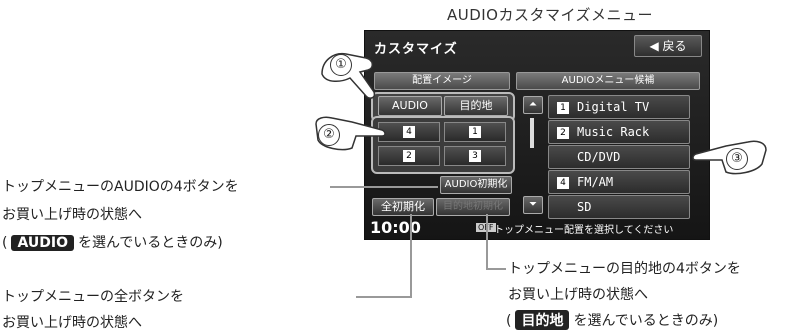  I want to click on callout-number-2: ②, so click(329, 135).